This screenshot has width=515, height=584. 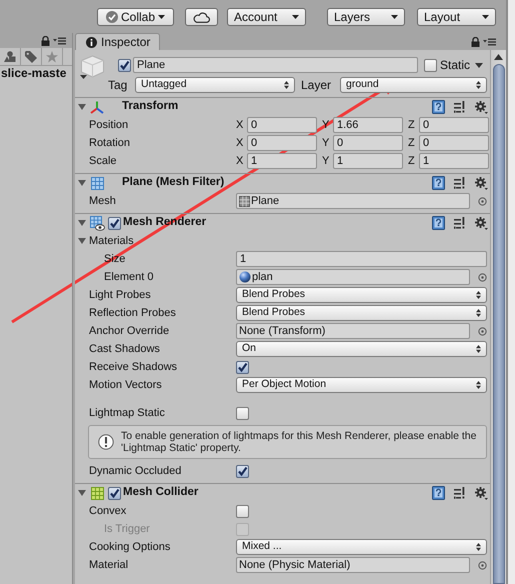 What do you see at coordinates (91, 42) in the screenshot?
I see `info-icon` at bounding box center [91, 42].